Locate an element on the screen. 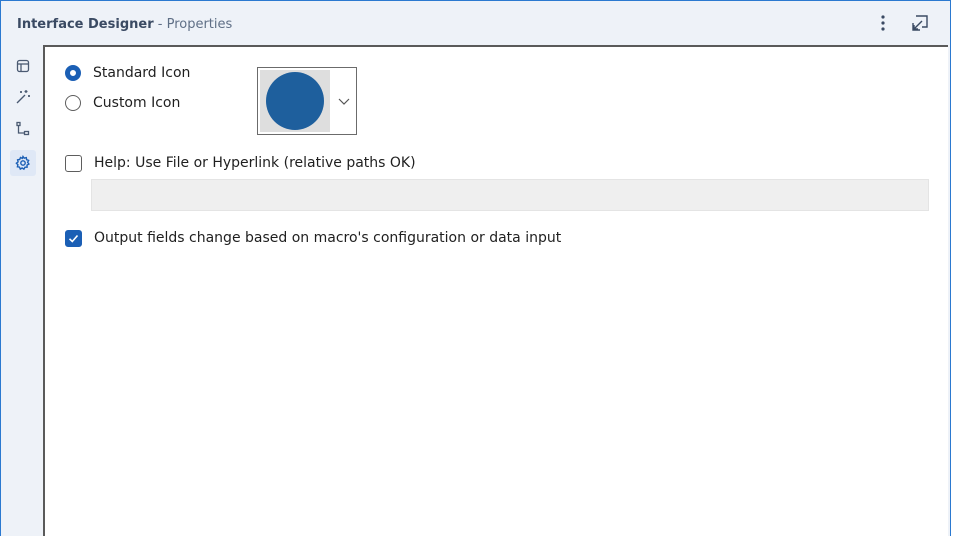 The height and width of the screenshot is (536, 953). gear-icon is located at coordinates (22, 163).